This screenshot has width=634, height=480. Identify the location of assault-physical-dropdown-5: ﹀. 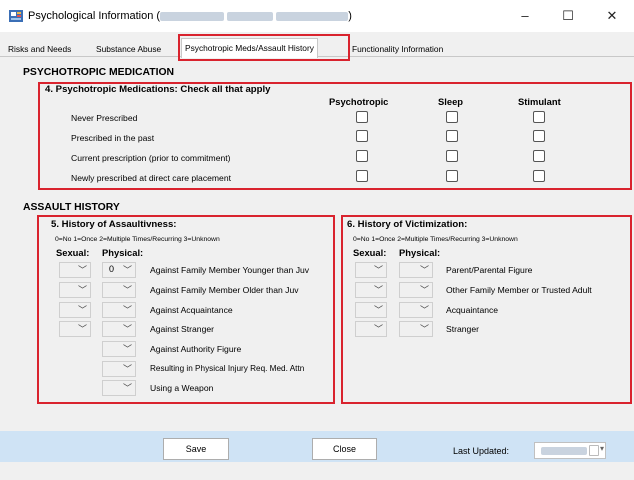
(119, 349).